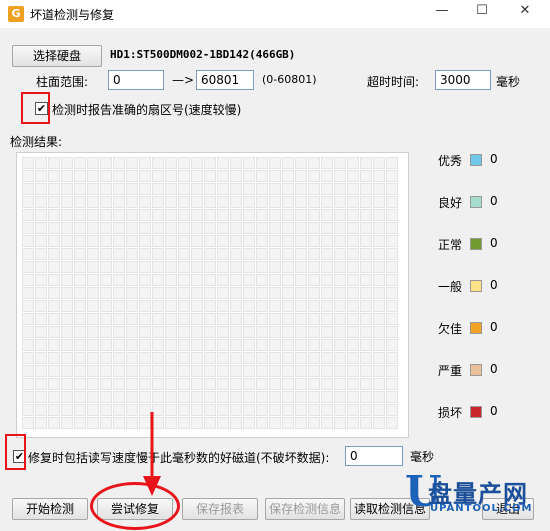  What do you see at coordinates (50, 509) in the screenshot?
I see `start-scan-button: 开始检测` at bounding box center [50, 509].